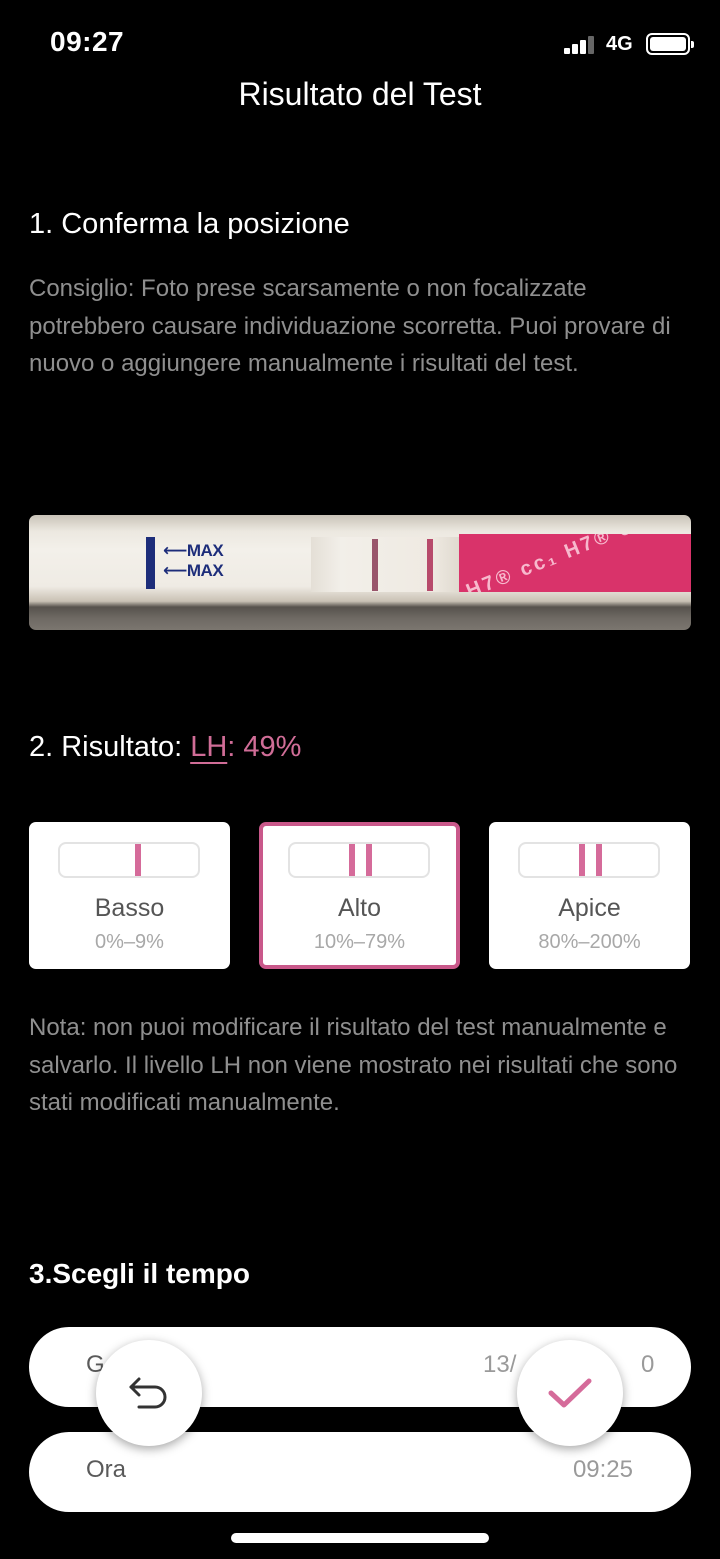 The image size is (720, 1559). I want to click on option-label: Apice, so click(589, 908).